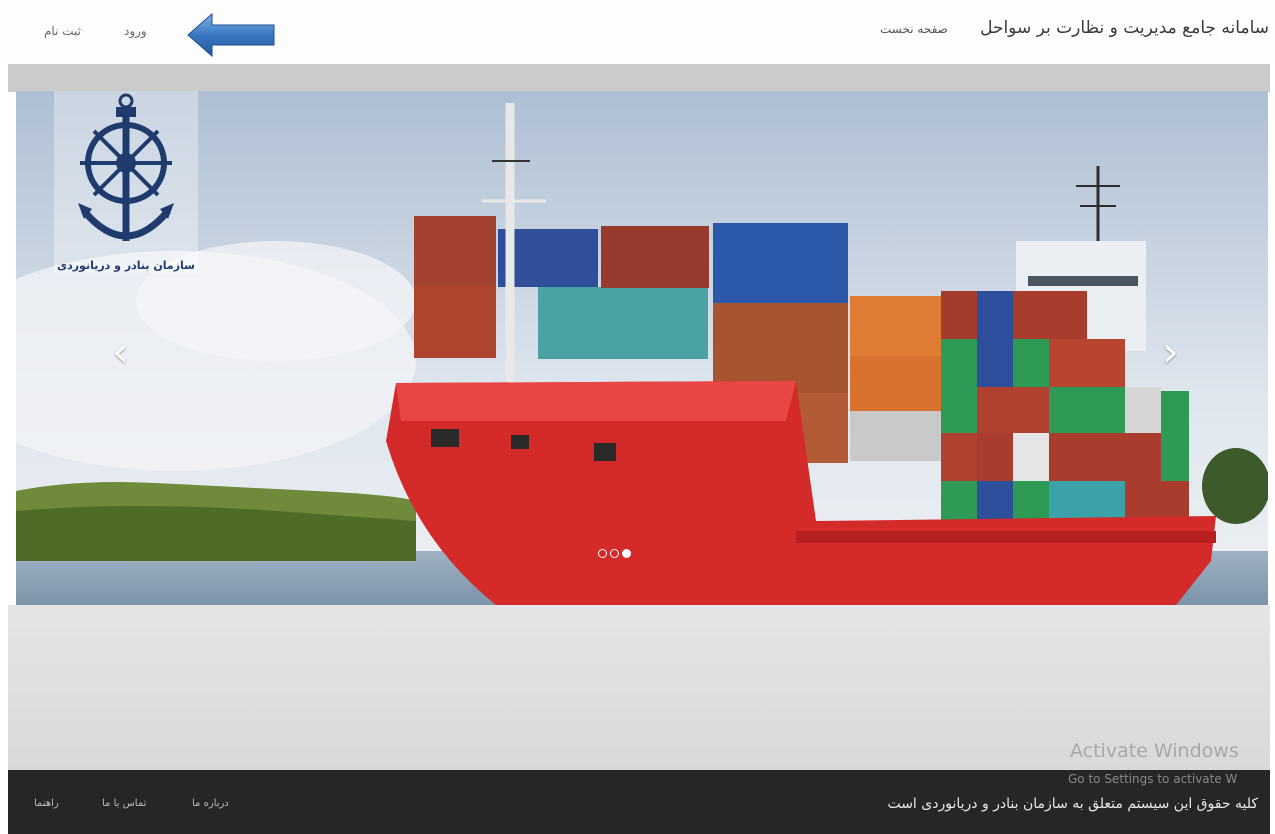 The width and height of the screenshot is (1275, 834). I want to click on footer-guide-link: راهنما, so click(46, 803).